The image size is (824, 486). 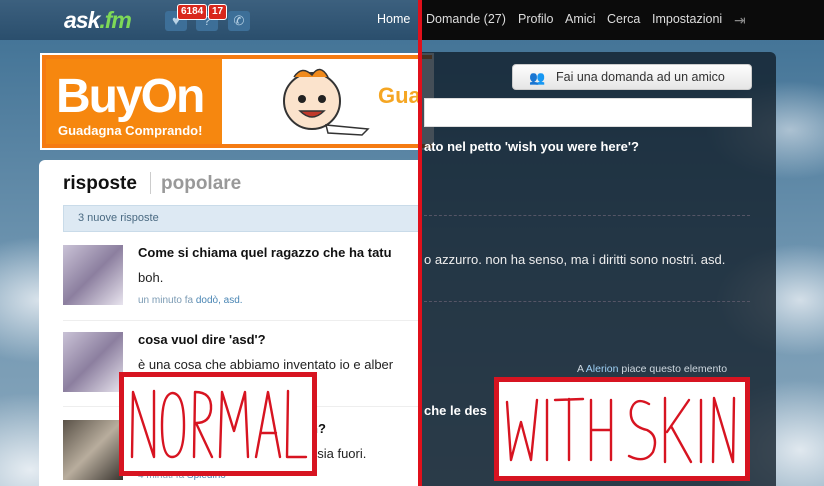 What do you see at coordinates (623, 19) in the screenshot?
I see `nav-search: Cerca` at bounding box center [623, 19].